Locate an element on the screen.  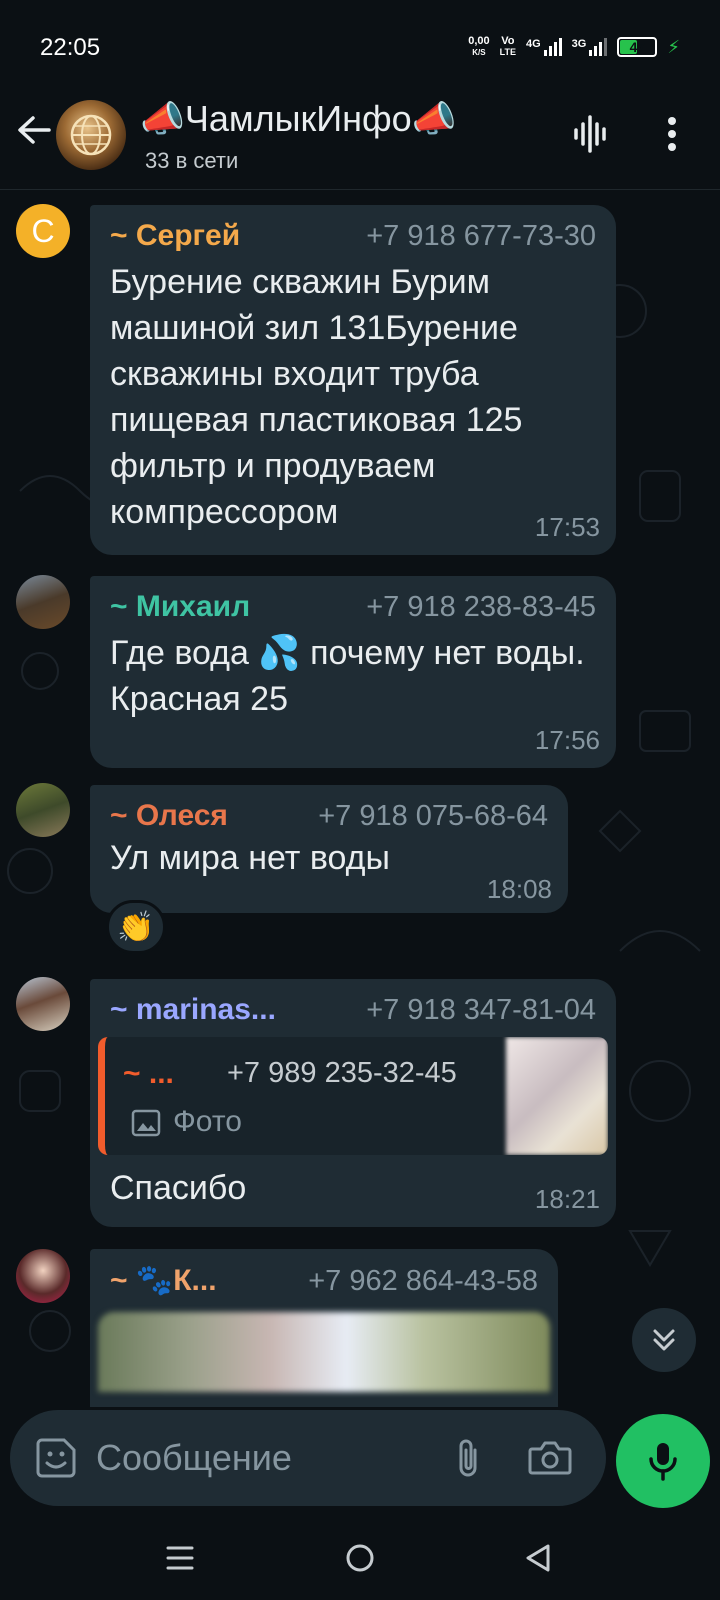
arrow-left-icon is located at coordinates (34, 130).